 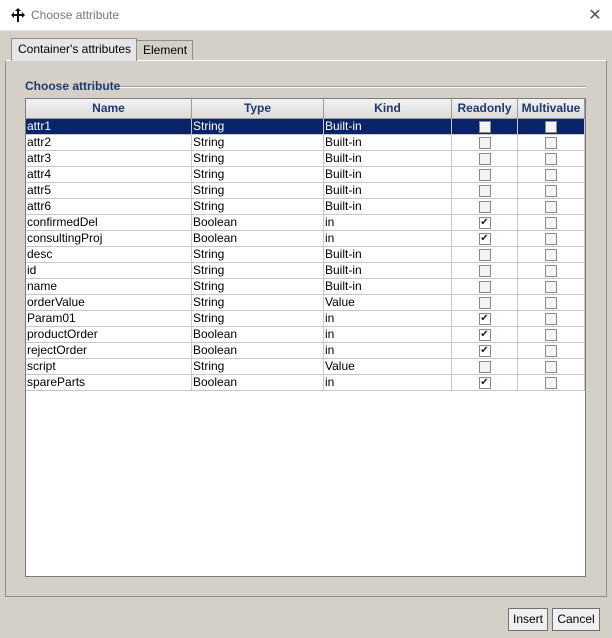 I want to click on insert-button: Insert, so click(x=528, y=619).